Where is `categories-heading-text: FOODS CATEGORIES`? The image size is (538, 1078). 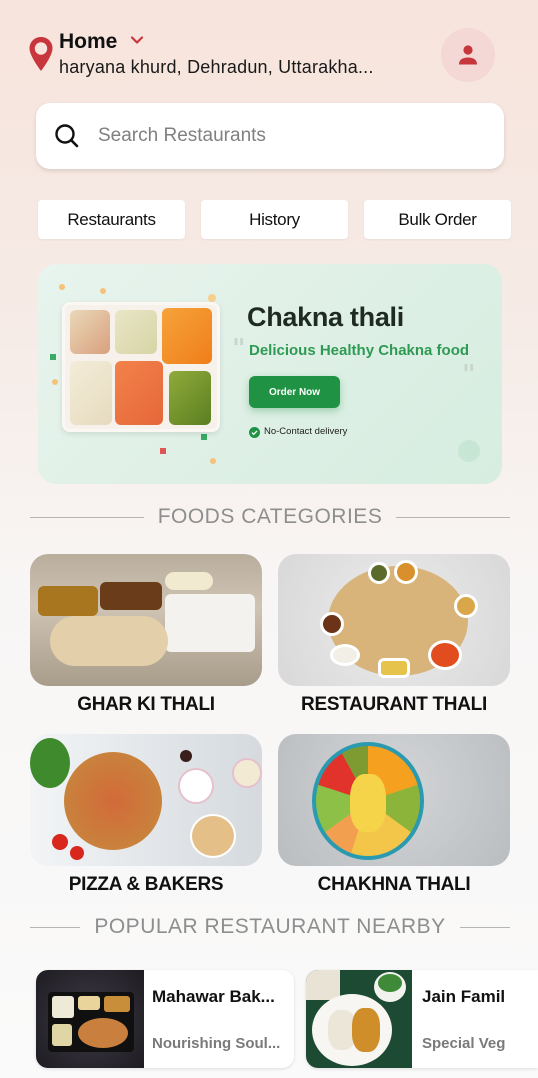
categories-heading-text: FOODS CATEGORIES is located at coordinates (270, 516).